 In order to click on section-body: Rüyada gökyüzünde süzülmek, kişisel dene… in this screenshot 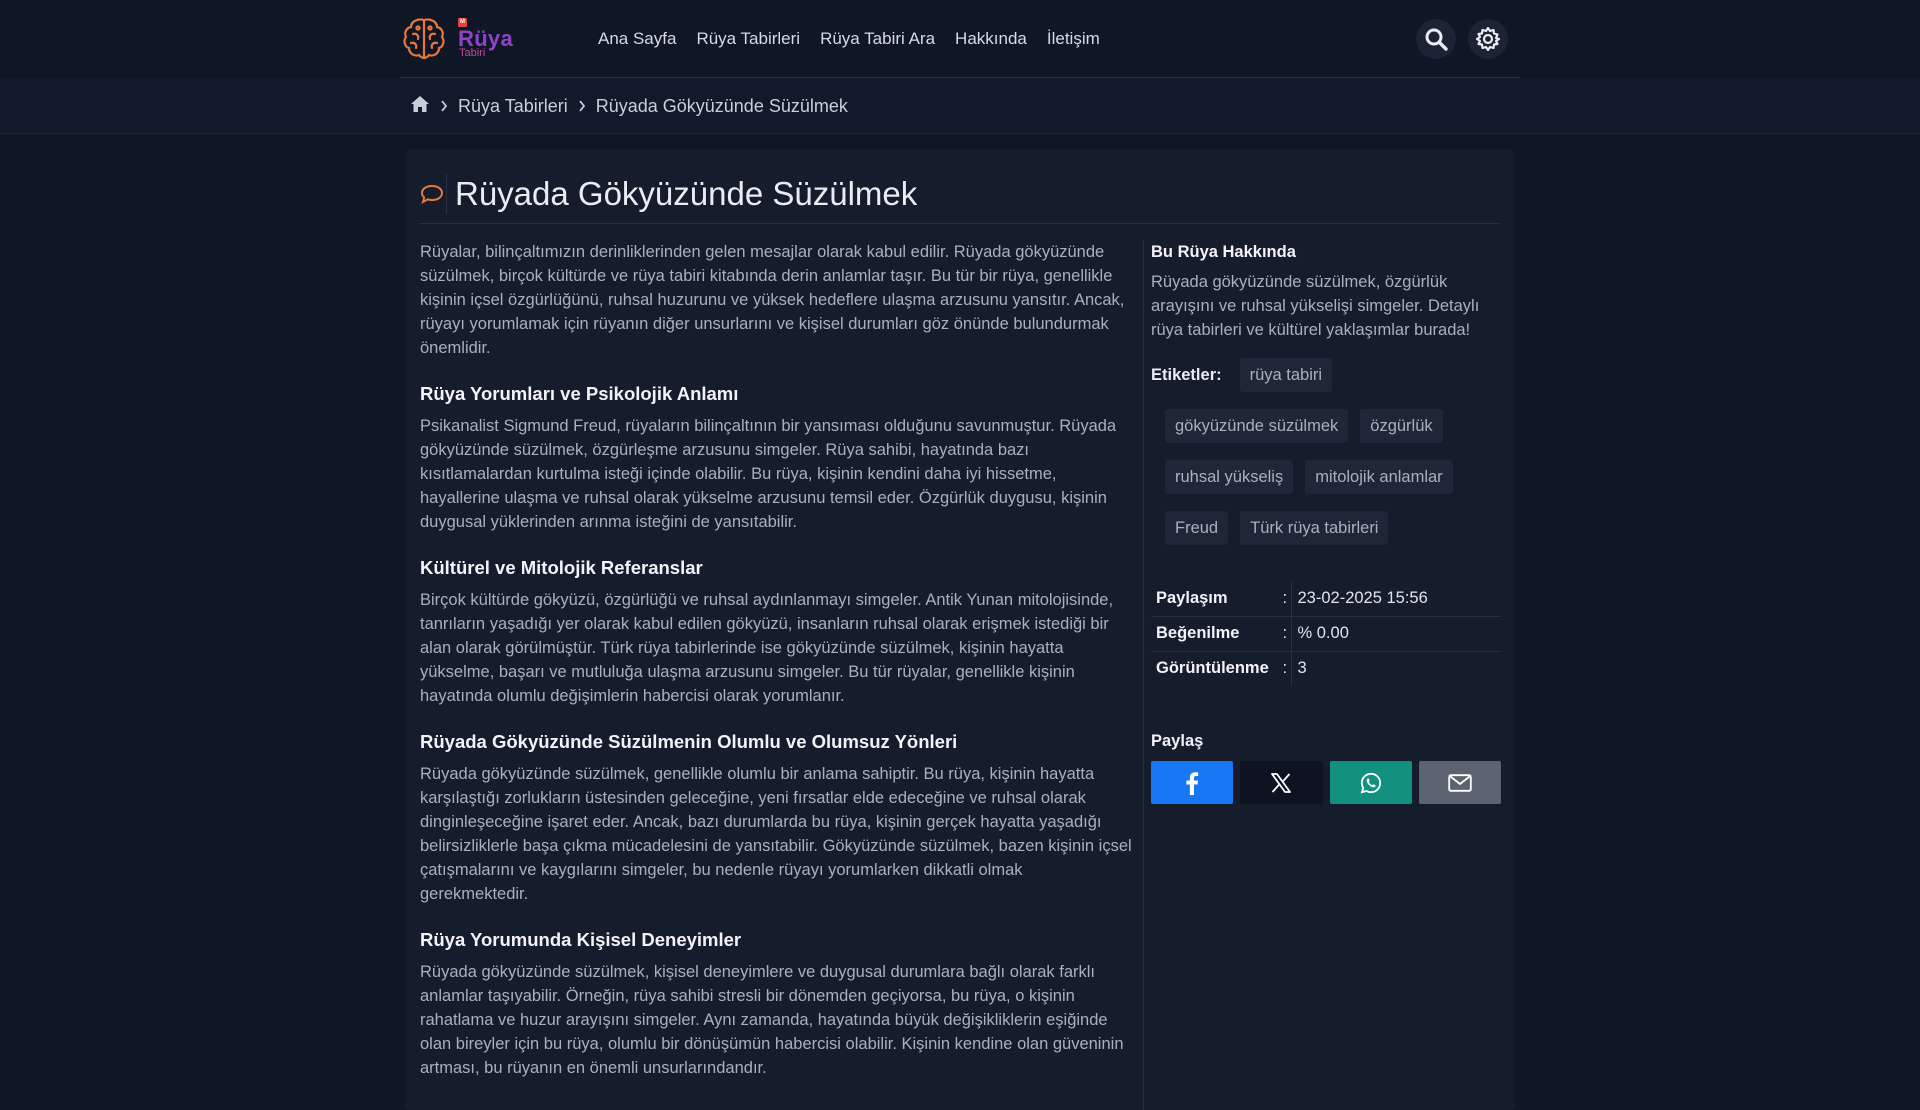, I will do `click(772, 1020)`.